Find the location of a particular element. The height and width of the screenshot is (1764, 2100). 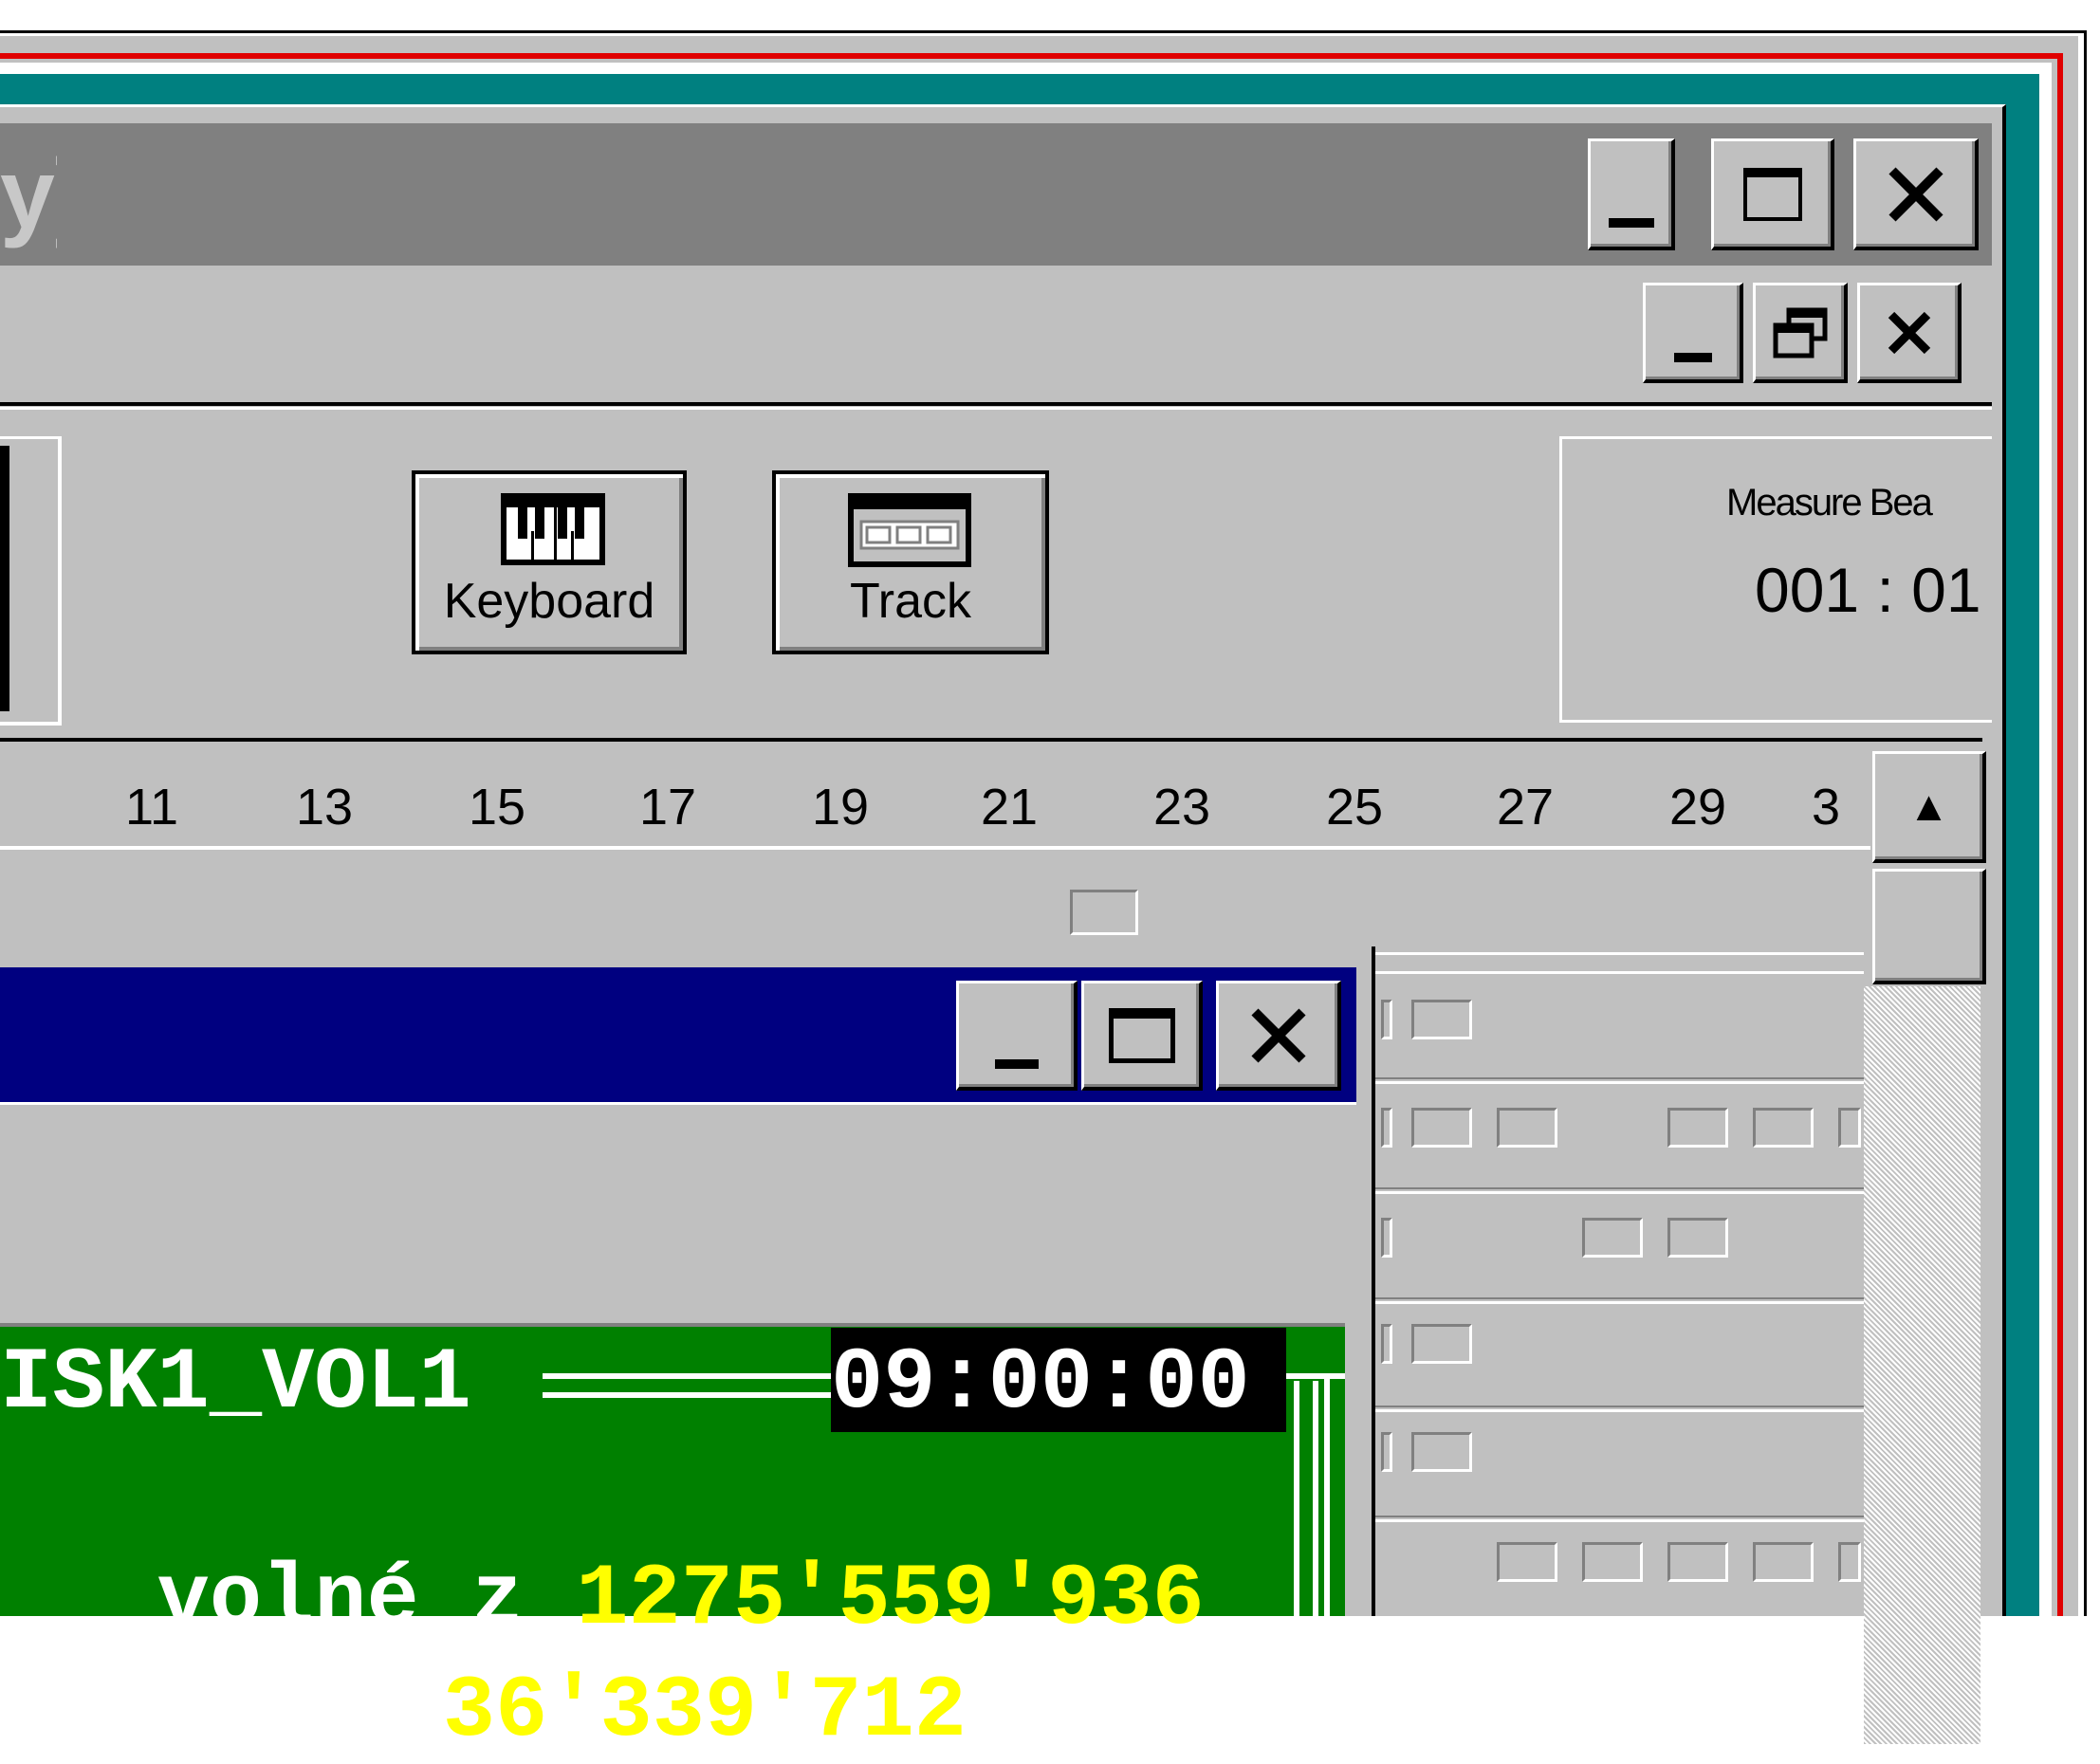

ruler-tick: 3 is located at coordinates (1826, 807).